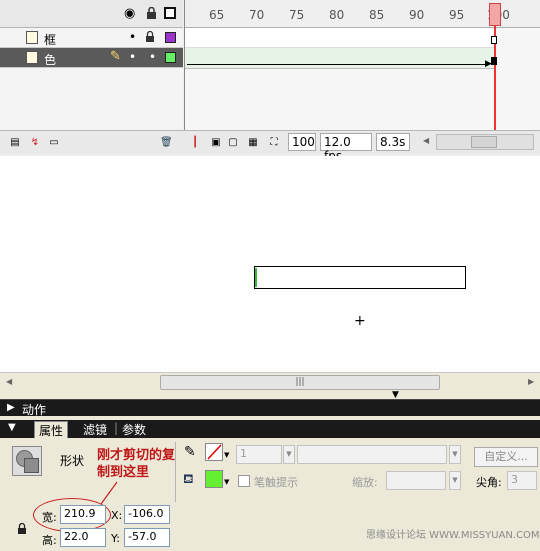  What do you see at coordinates (393, 142) in the screenshot?
I see `elapsed-time-field: 8.3s` at bounding box center [393, 142].